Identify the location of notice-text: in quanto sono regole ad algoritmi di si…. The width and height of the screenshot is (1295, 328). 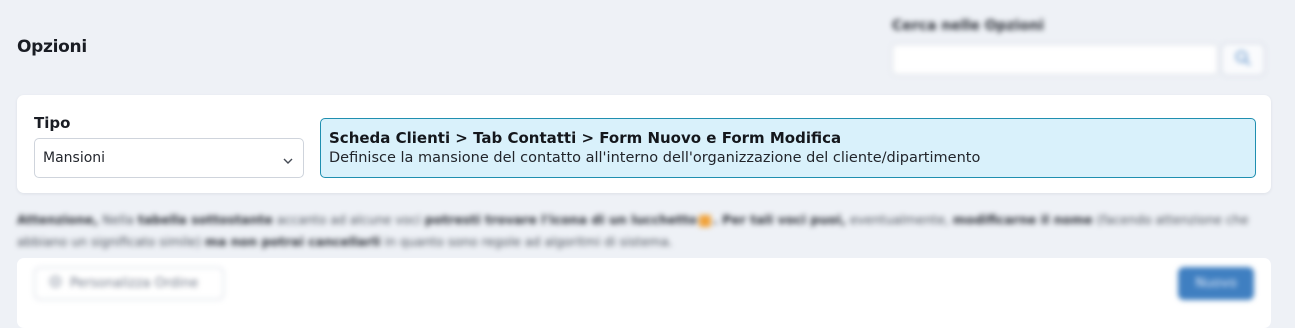
(526, 241).